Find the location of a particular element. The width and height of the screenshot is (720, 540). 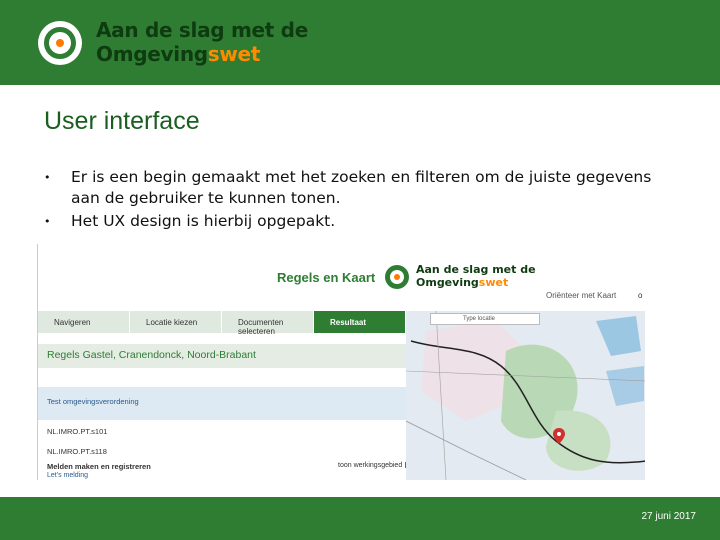

slide-date: 27 juni 2017 is located at coordinates (669, 516).